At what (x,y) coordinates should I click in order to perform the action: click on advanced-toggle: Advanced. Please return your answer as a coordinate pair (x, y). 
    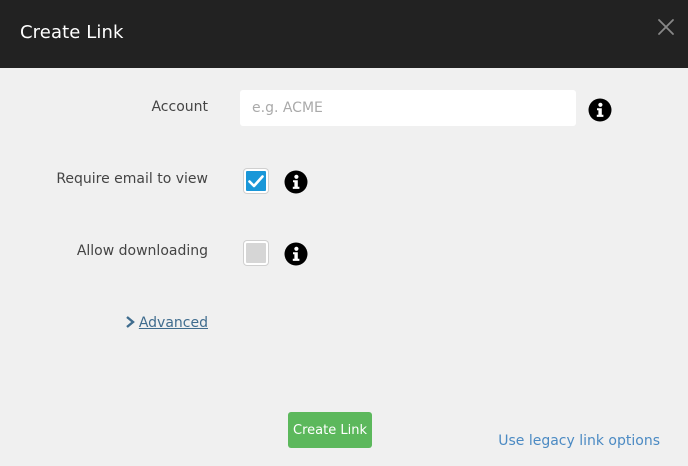
    Looking at the image, I should click on (166, 323).